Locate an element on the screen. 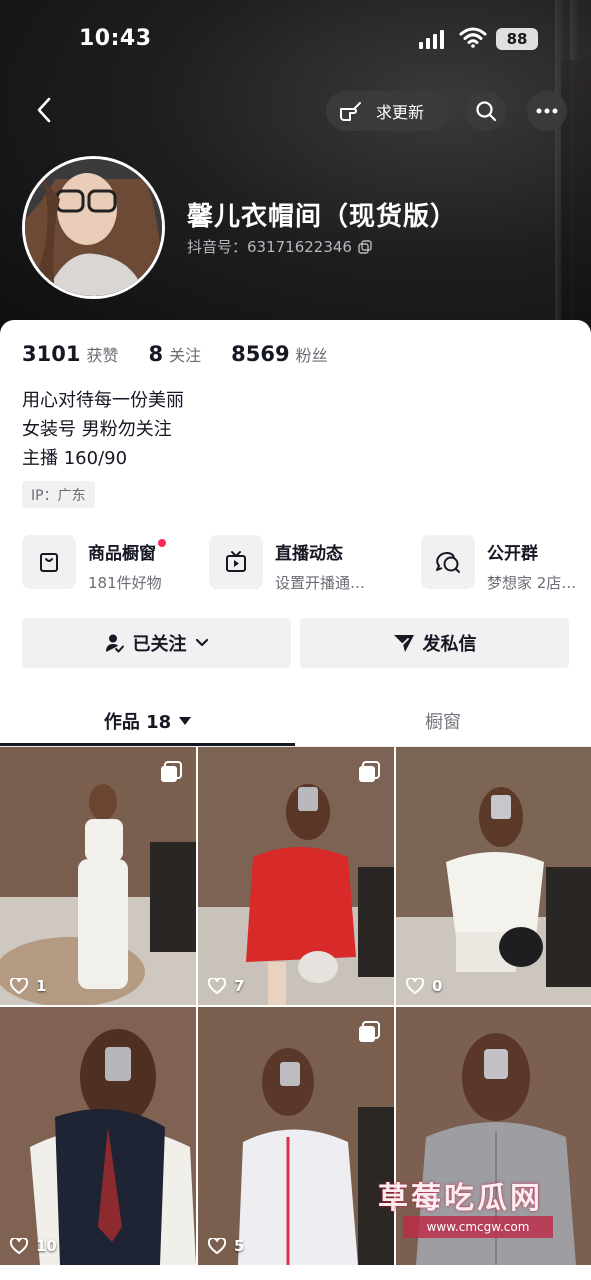 The image size is (591, 1280). shopping-bag-icon is located at coordinates (49, 562).